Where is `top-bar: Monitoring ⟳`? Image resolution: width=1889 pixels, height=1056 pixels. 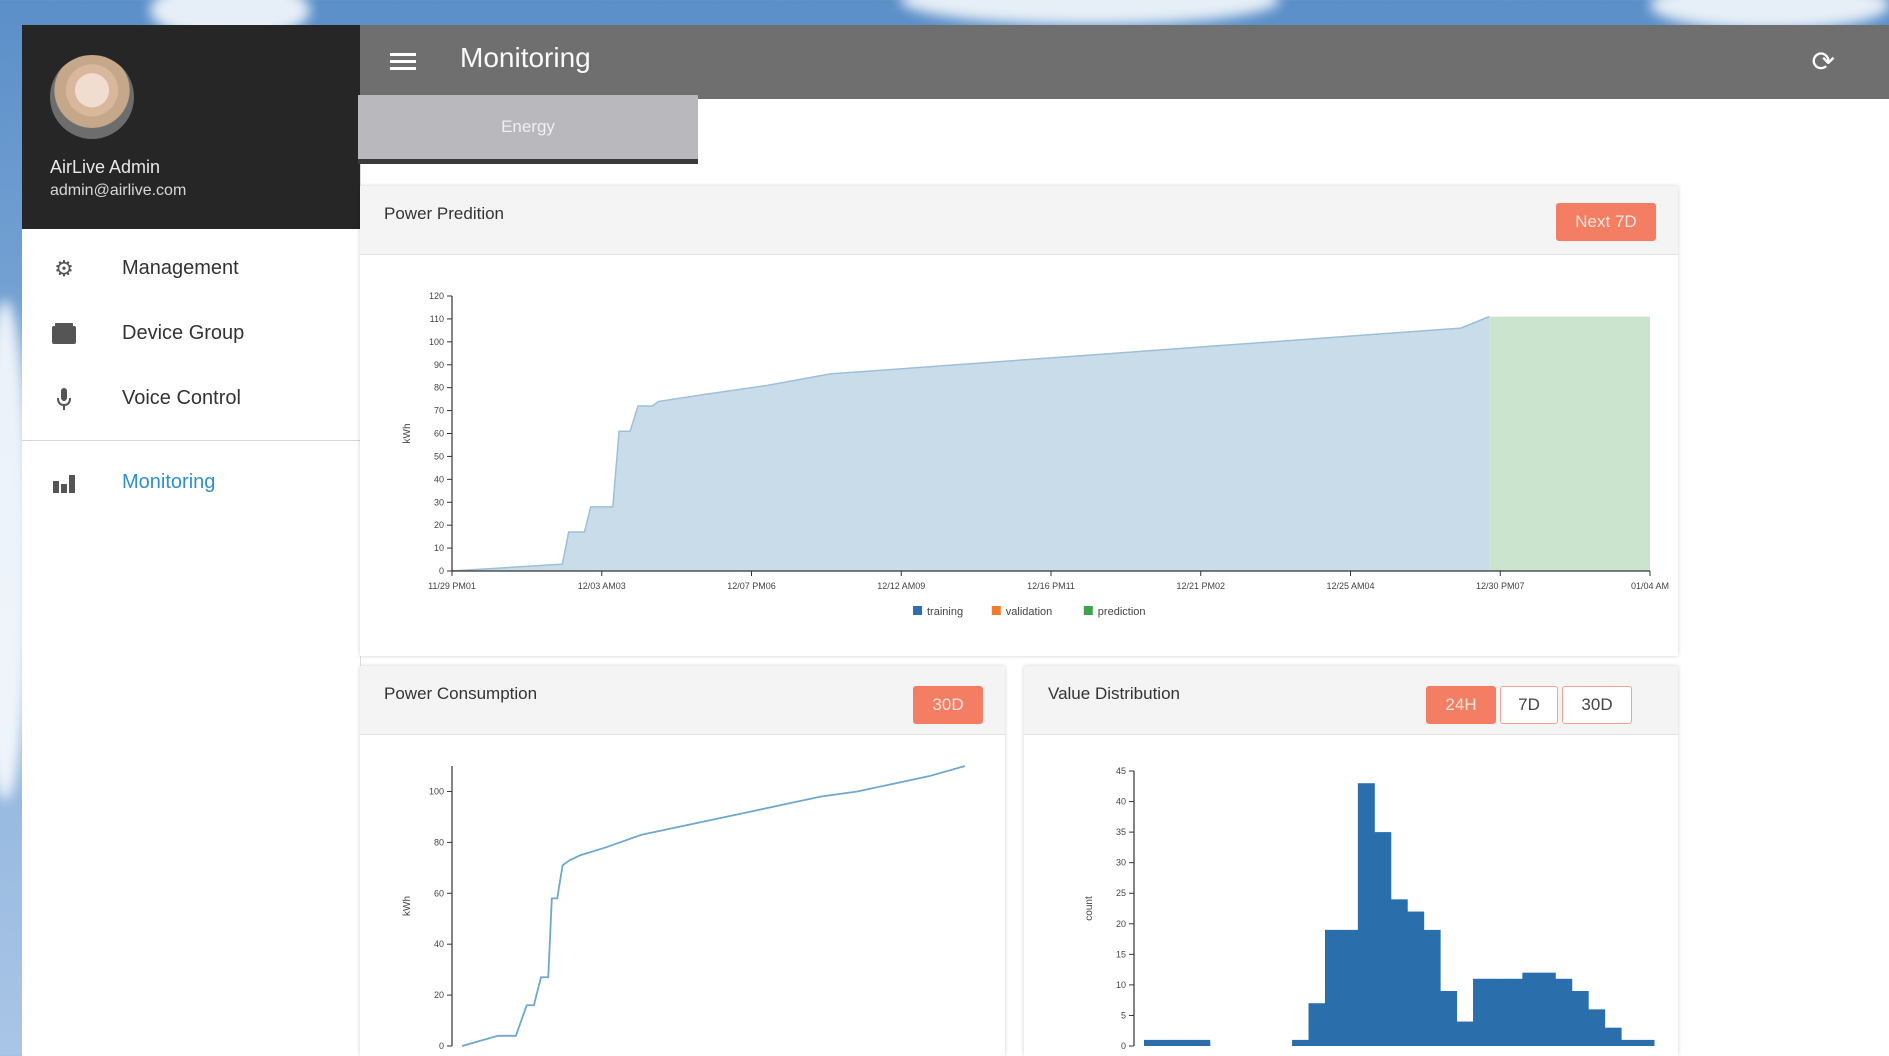
top-bar: Monitoring ⟳ is located at coordinates (1124, 62).